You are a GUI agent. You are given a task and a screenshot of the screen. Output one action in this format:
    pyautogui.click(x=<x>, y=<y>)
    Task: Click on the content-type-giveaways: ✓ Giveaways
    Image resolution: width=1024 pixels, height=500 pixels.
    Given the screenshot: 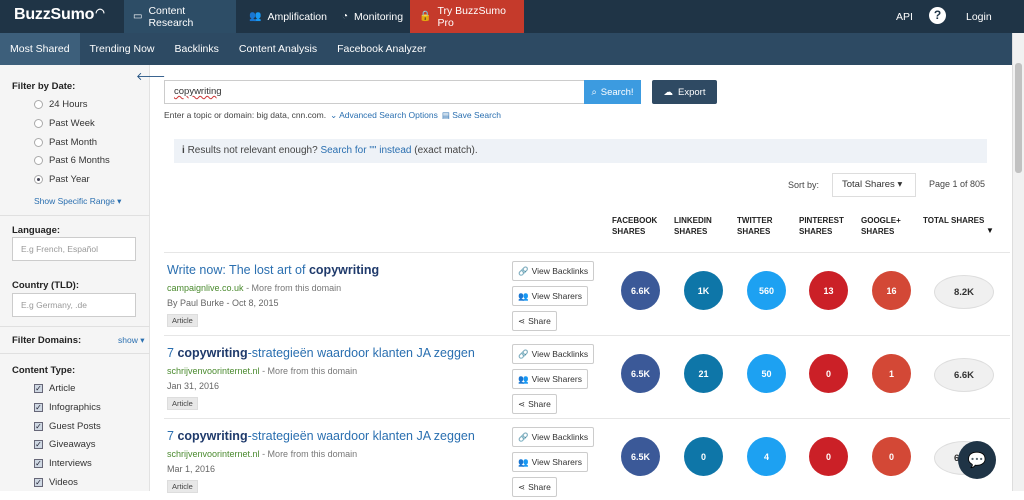 What is the action you would take?
    pyautogui.click(x=64, y=444)
    